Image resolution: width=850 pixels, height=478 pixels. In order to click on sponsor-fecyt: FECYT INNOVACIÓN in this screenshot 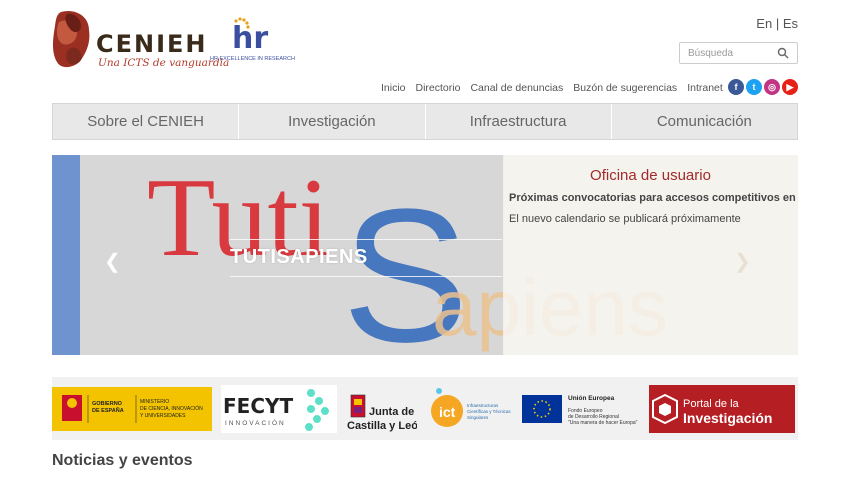, I will do `click(279, 409)`.